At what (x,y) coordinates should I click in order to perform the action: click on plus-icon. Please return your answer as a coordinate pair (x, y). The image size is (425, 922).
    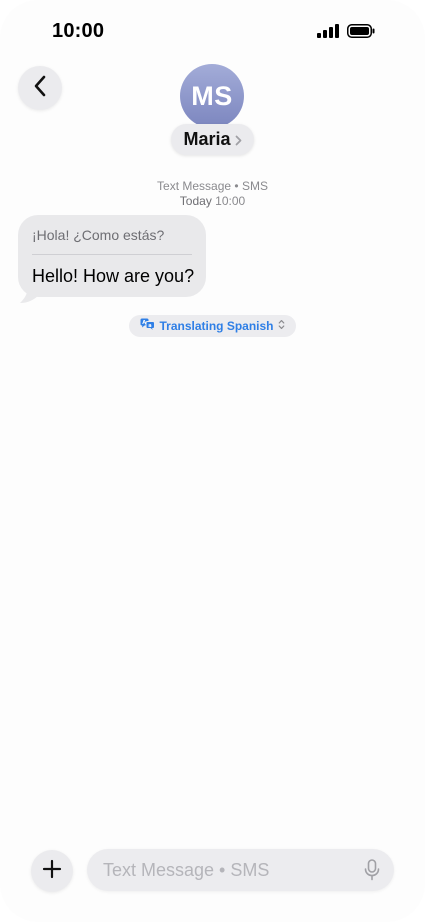
    Looking at the image, I should click on (52, 871).